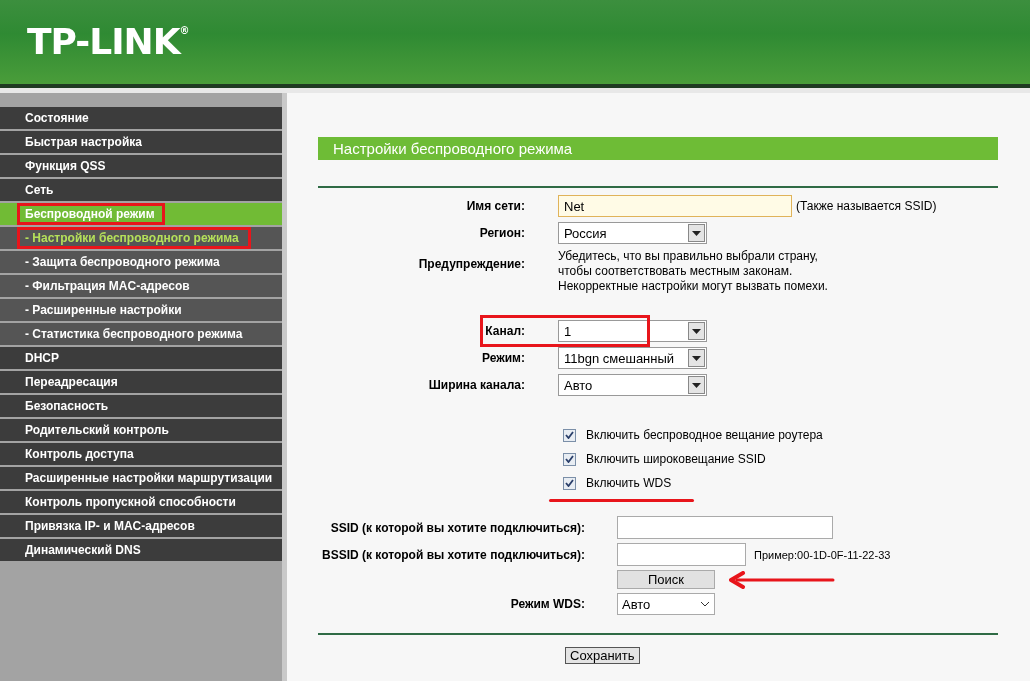 The height and width of the screenshot is (681, 1030). What do you see at coordinates (547, 604) in the screenshot?
I see `field-label: Режим WDS:` at bounding box center [547, 604].